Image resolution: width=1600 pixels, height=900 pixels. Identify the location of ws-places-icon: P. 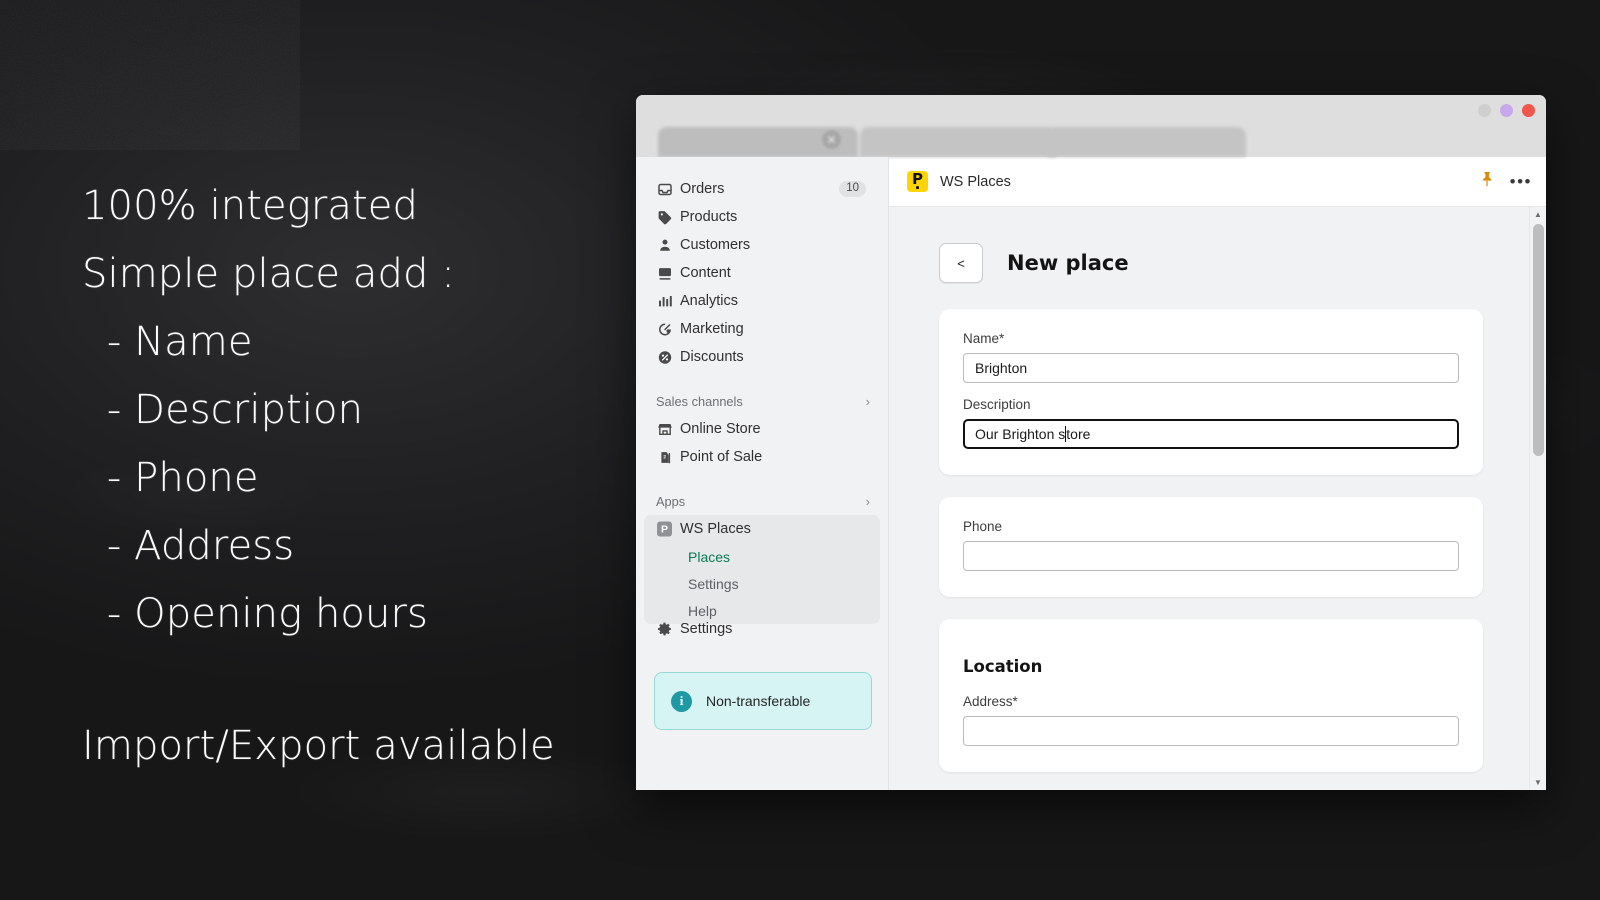
(664, 529).